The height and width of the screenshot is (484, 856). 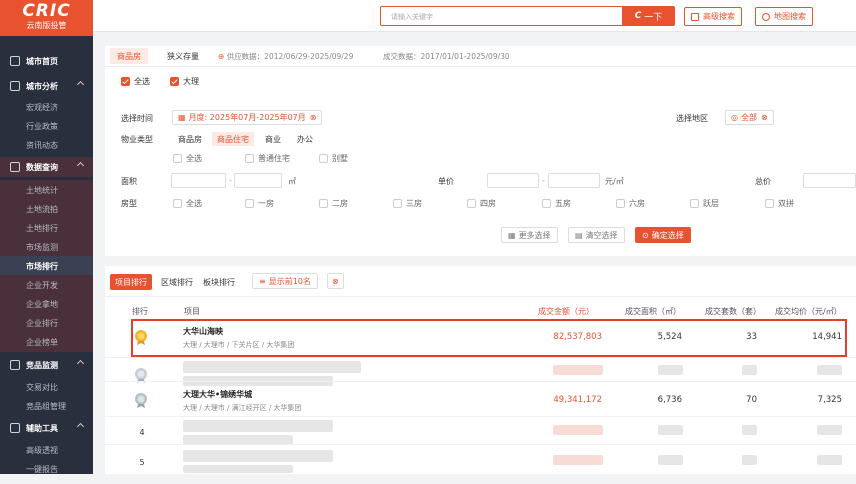 I want to click on city-dali-checkbox: 大理, so click(x=184, y=81).